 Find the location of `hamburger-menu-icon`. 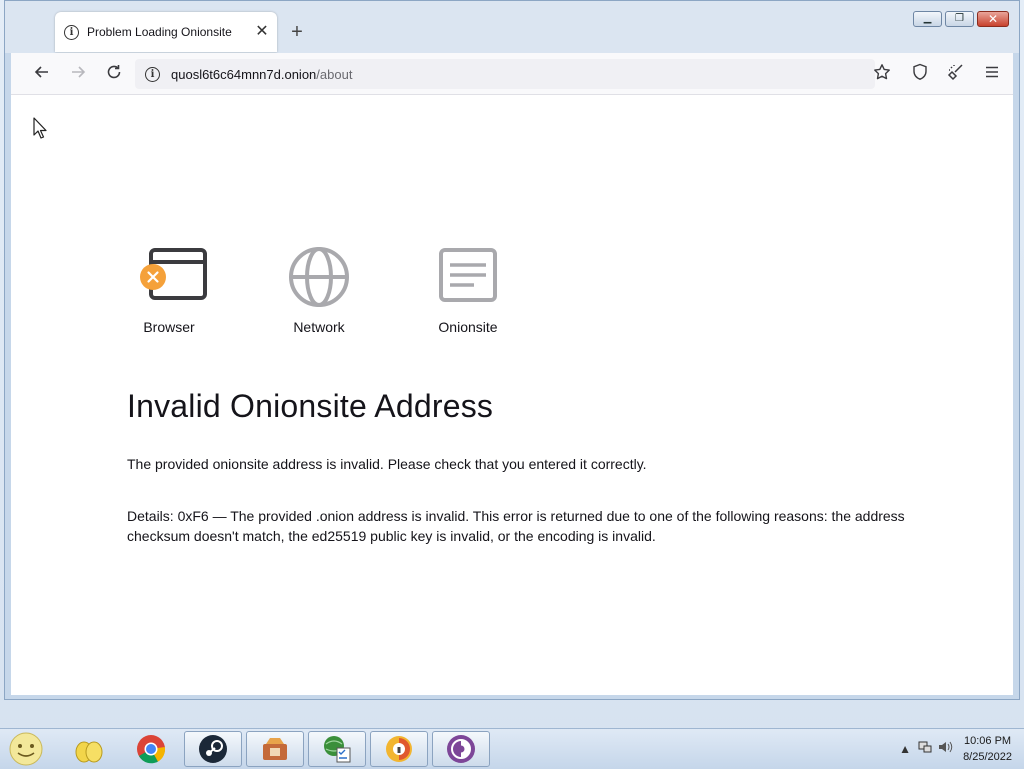

hamburger-menu-icon is located at coordinates (992, 72).